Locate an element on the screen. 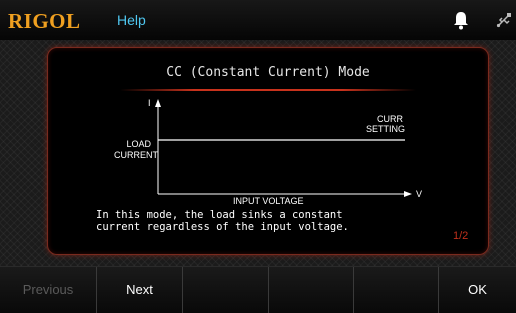 The image size is (516, 313). brand-logo: RIGOL is located at coordinates (44, 21).